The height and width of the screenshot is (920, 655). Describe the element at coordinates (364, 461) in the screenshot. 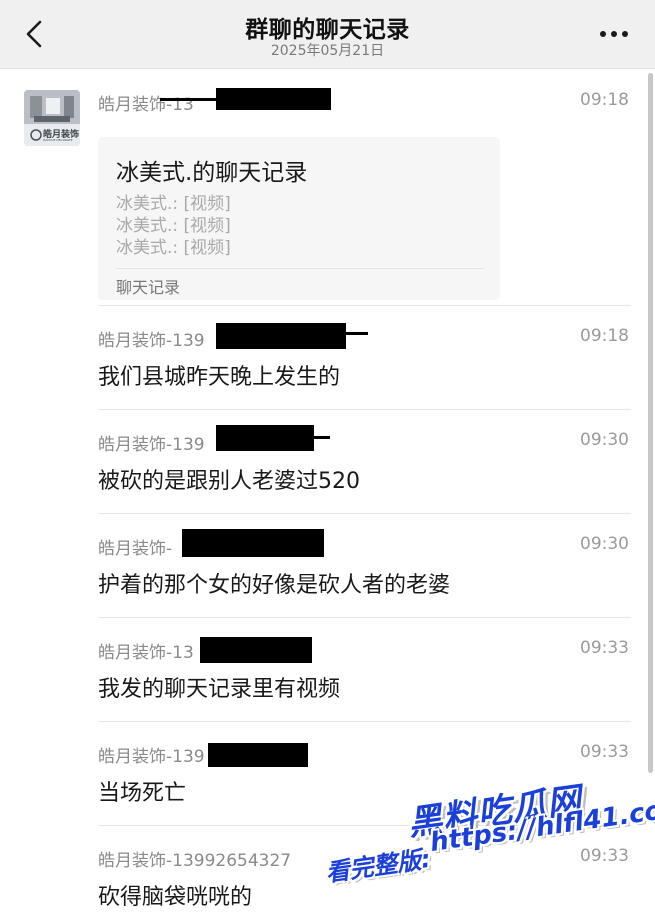

I see `chat-message: 皓月装饰-139 09:30 被砍的是跟别人老婆过520` at that location.